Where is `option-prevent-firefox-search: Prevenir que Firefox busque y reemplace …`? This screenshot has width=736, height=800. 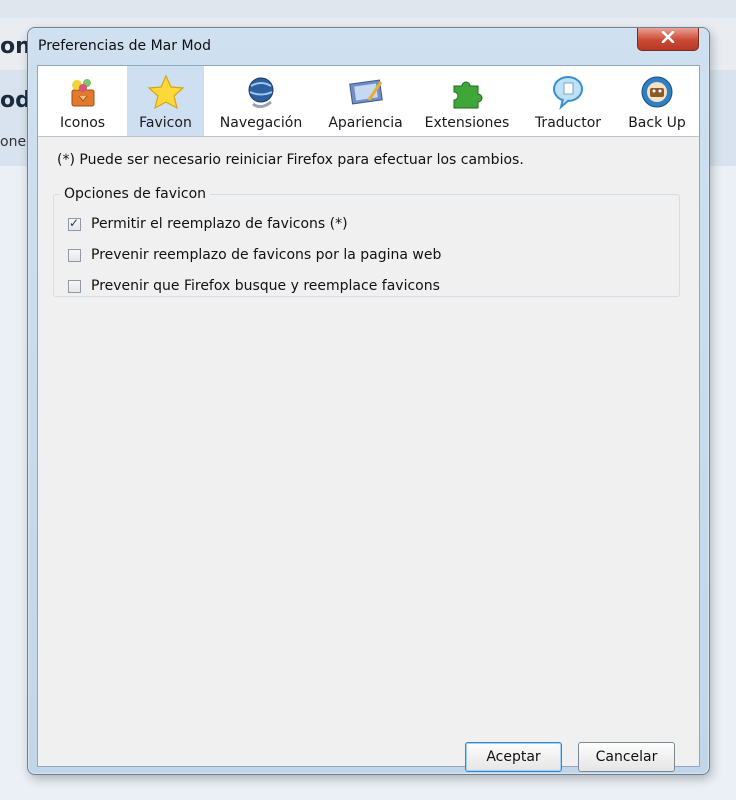 option-prevent-firefox-search: Prevenir que Firefox busque y reemplace … is located at coordinates (254, 286).